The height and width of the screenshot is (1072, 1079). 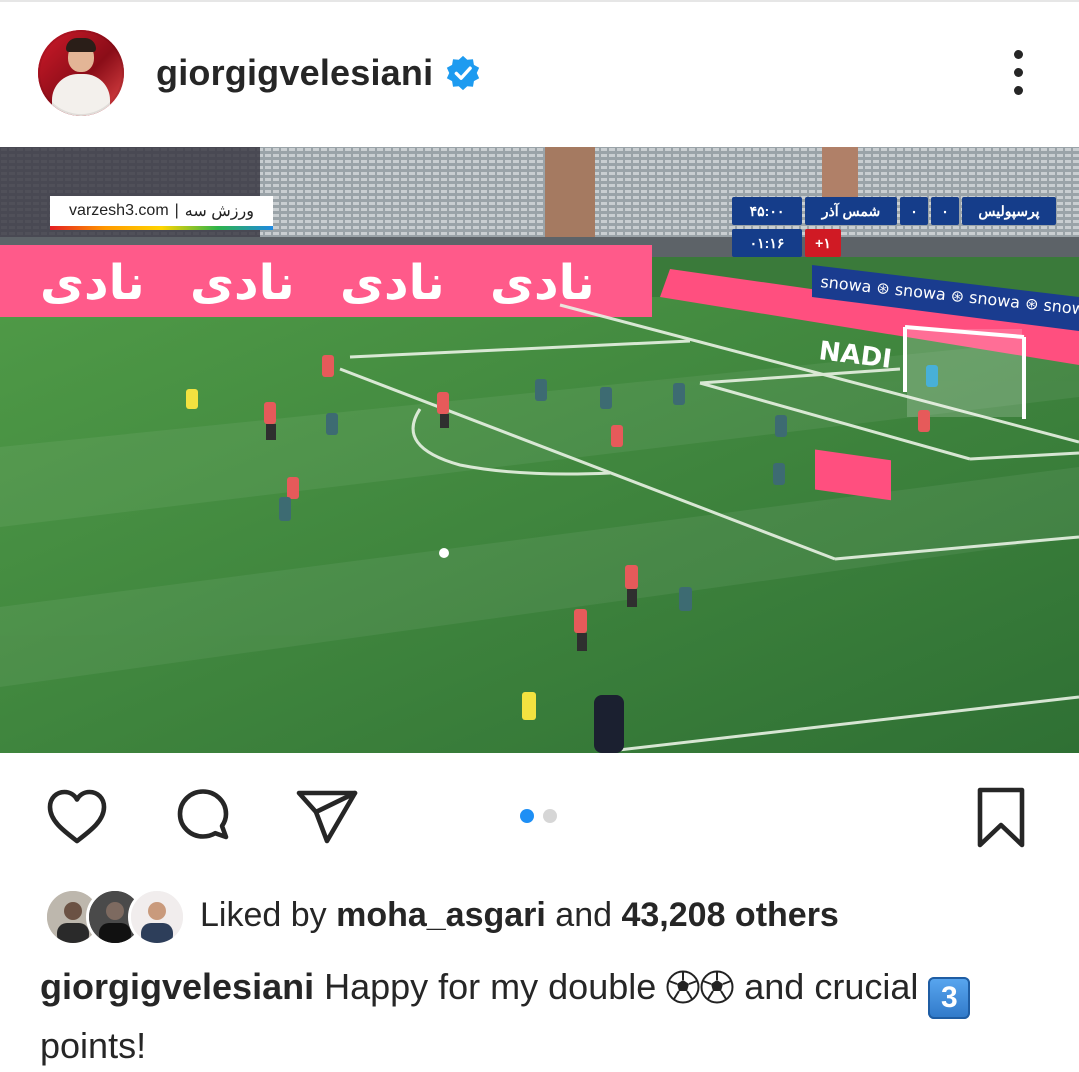 I want to click on liked-by-row: Liked by moha_asgari and 43,208 others, so click(x=544, y=916).